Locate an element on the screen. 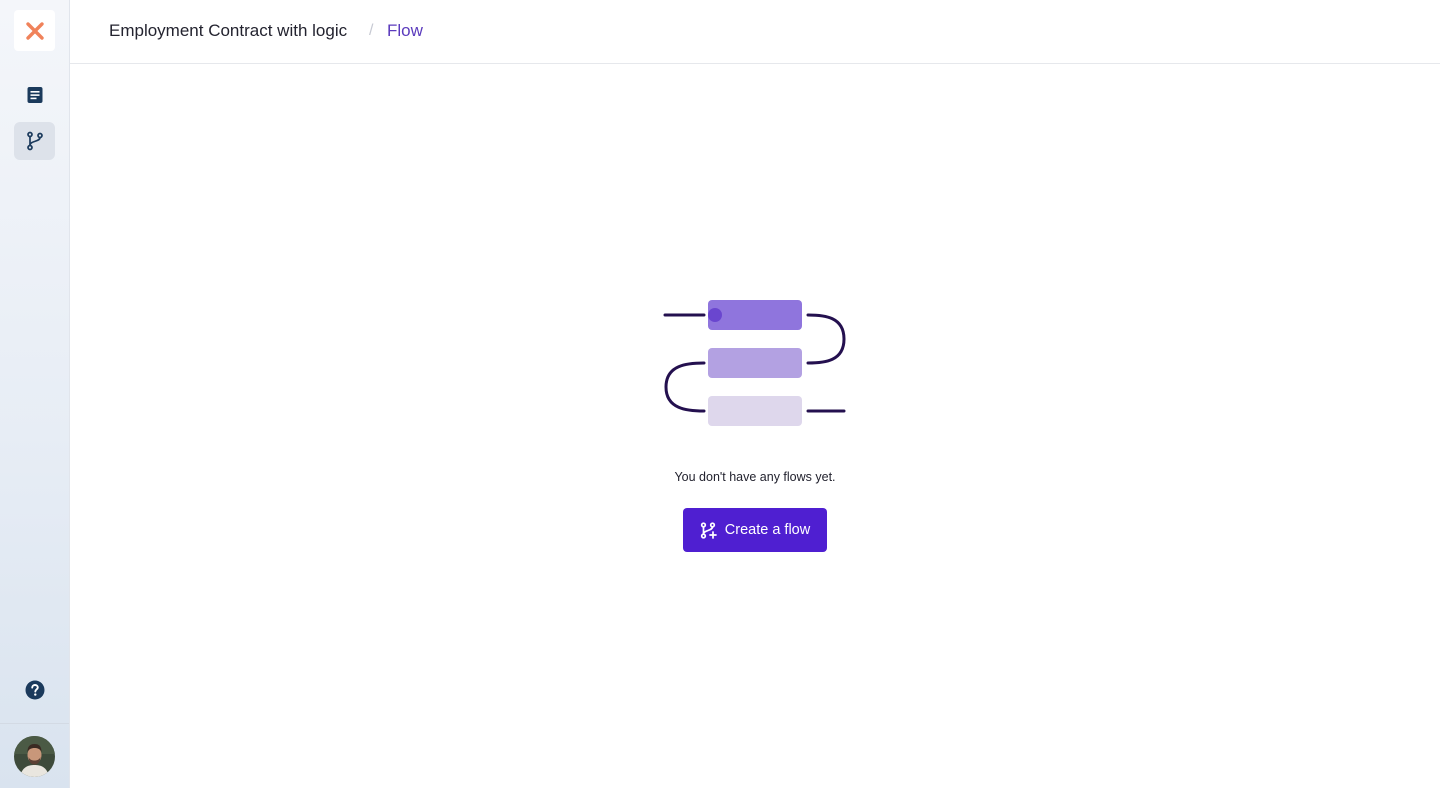 The height and width of the screenshot is (788, 1440). create-flow-button: Create a flow is located at coordinates (755, 530).